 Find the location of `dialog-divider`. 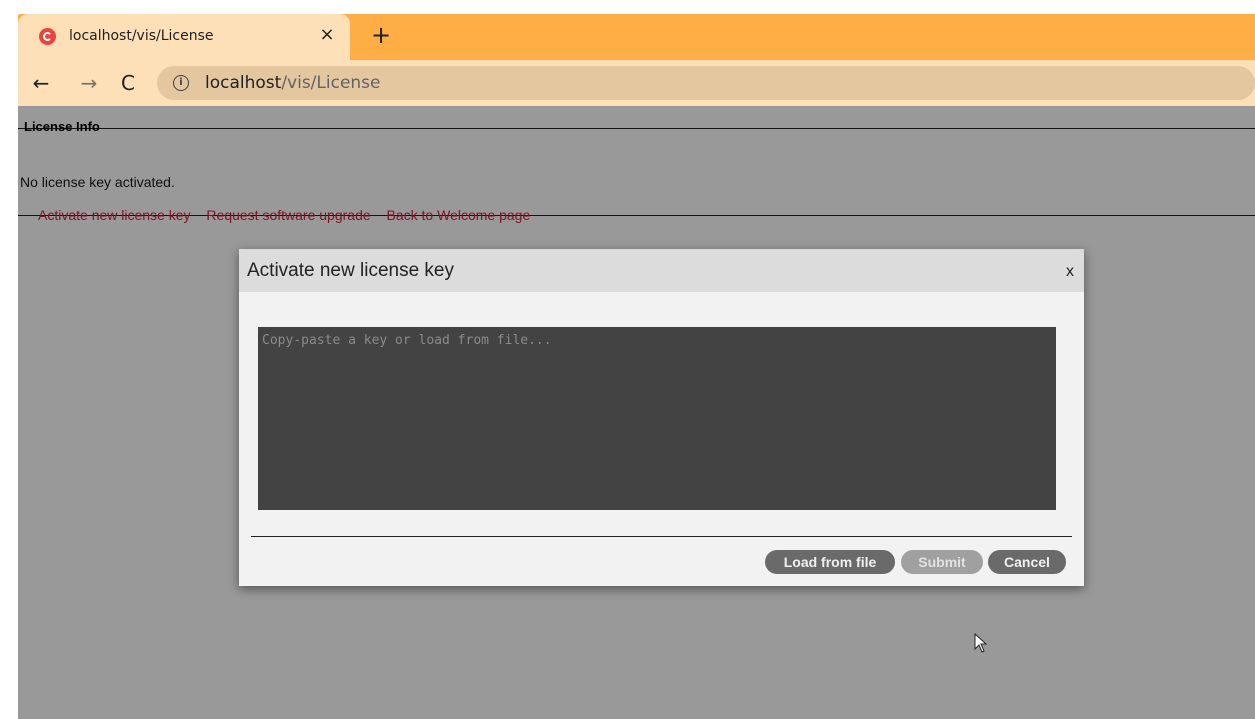

dialog-divider is located at coordinates (661, 536).